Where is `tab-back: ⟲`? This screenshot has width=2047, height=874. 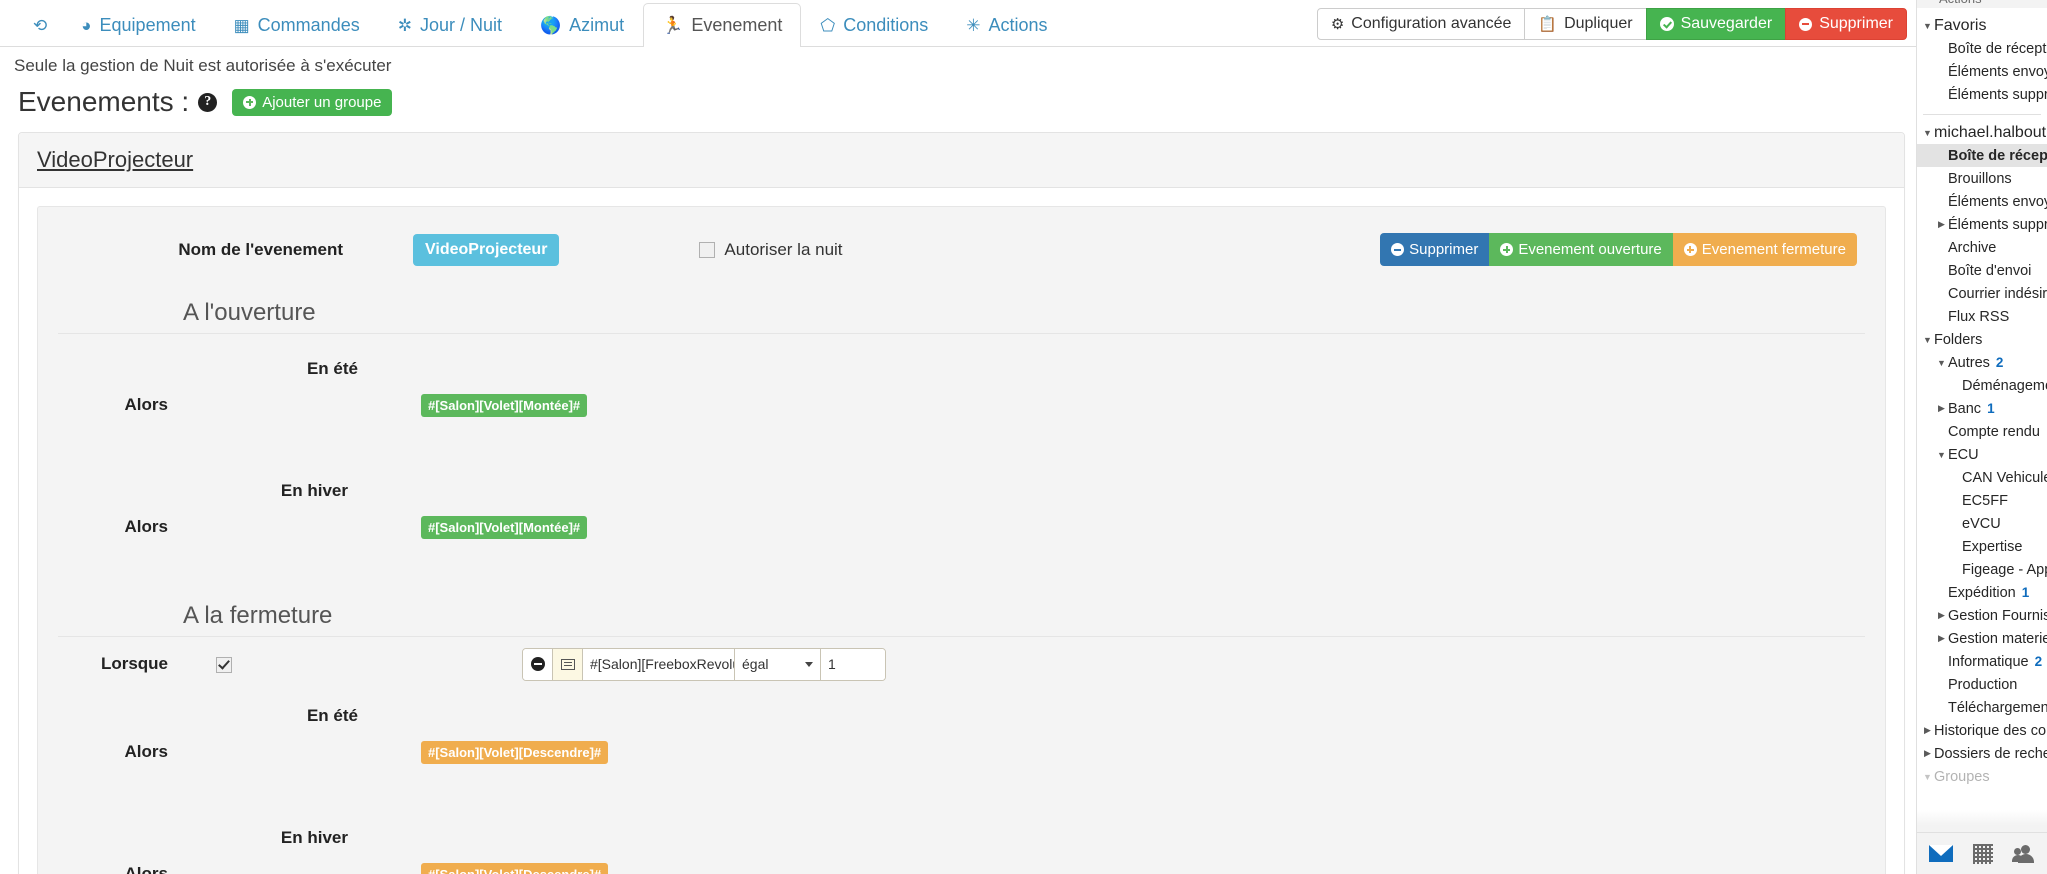 tab-back: ⟲ is located at coordinates (38, 25).